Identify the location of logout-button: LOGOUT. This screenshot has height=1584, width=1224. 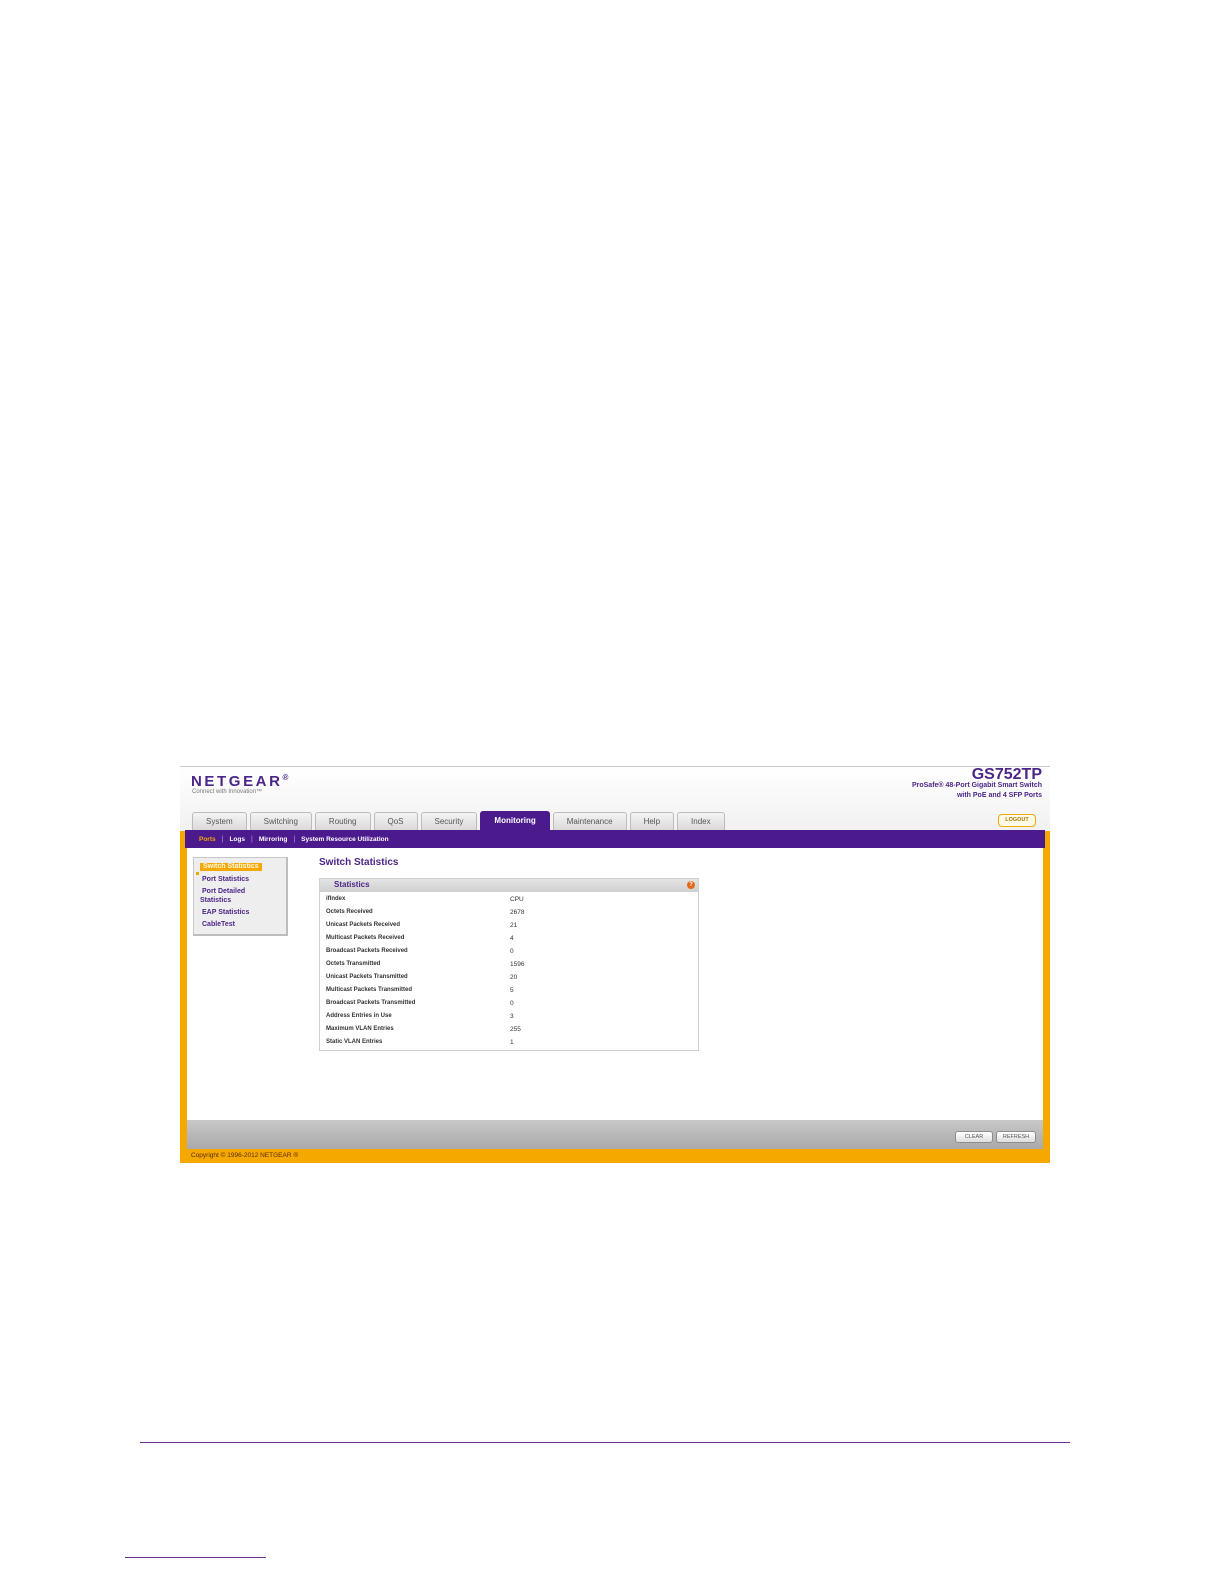
(1017, 820).